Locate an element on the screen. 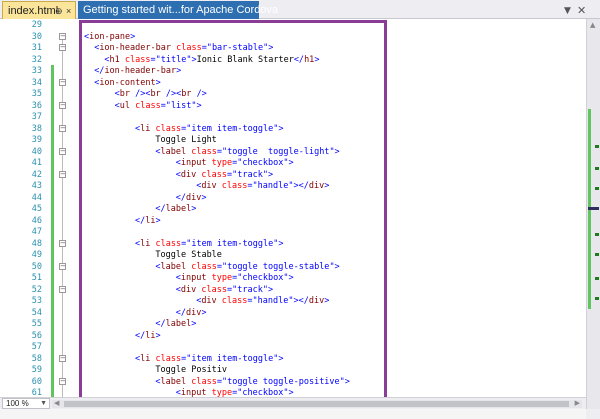  line-number: 41 is located at coordinates (36, 163).